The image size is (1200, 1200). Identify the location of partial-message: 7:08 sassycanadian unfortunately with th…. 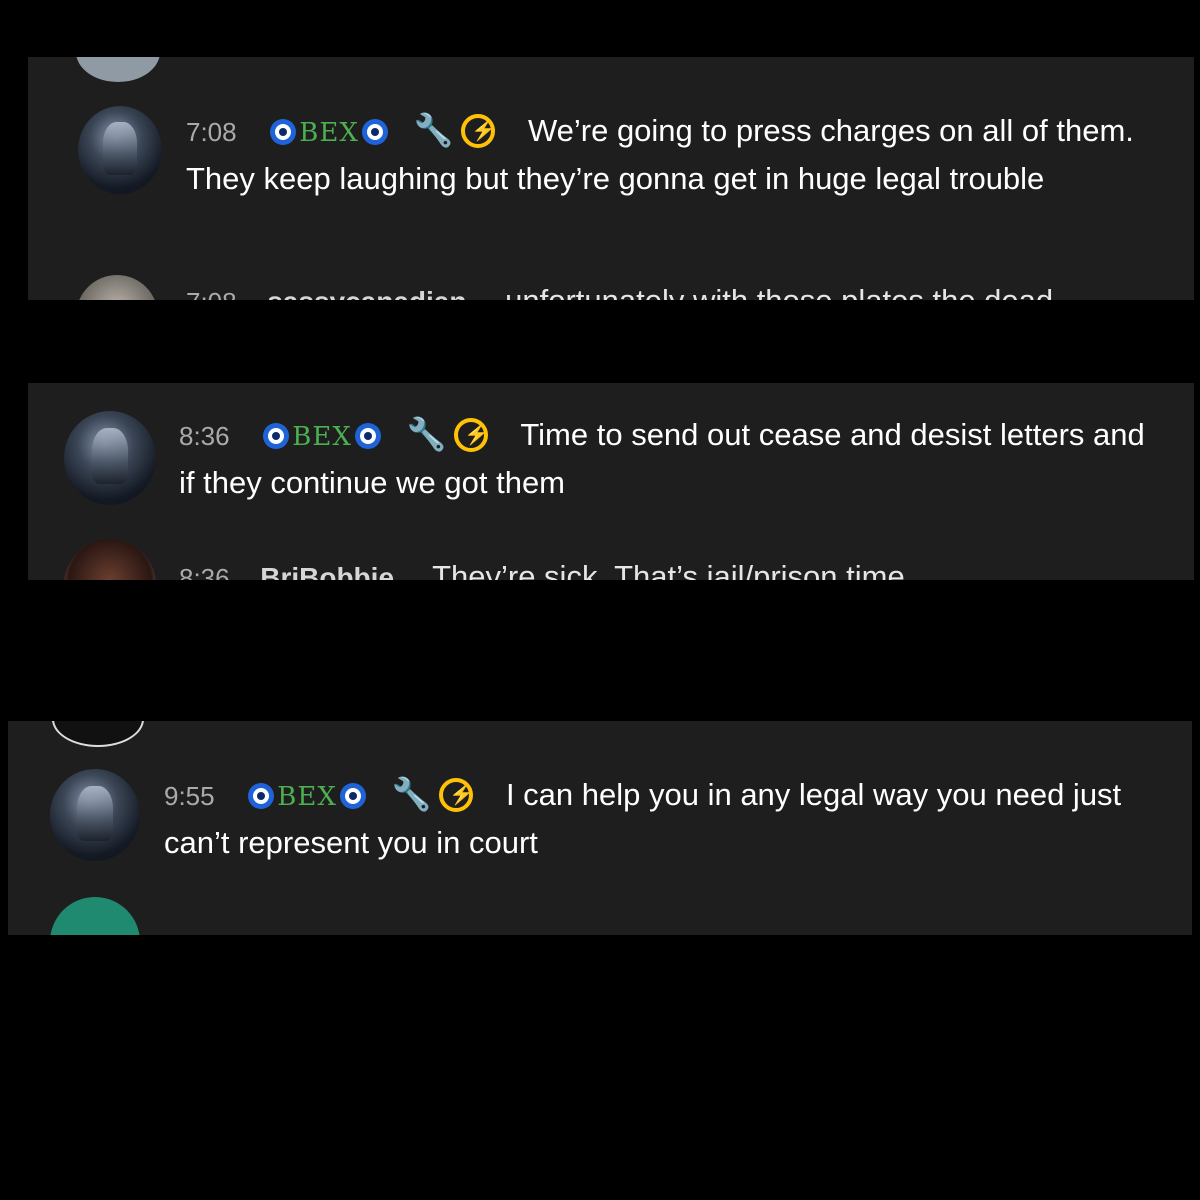
(619, 291).